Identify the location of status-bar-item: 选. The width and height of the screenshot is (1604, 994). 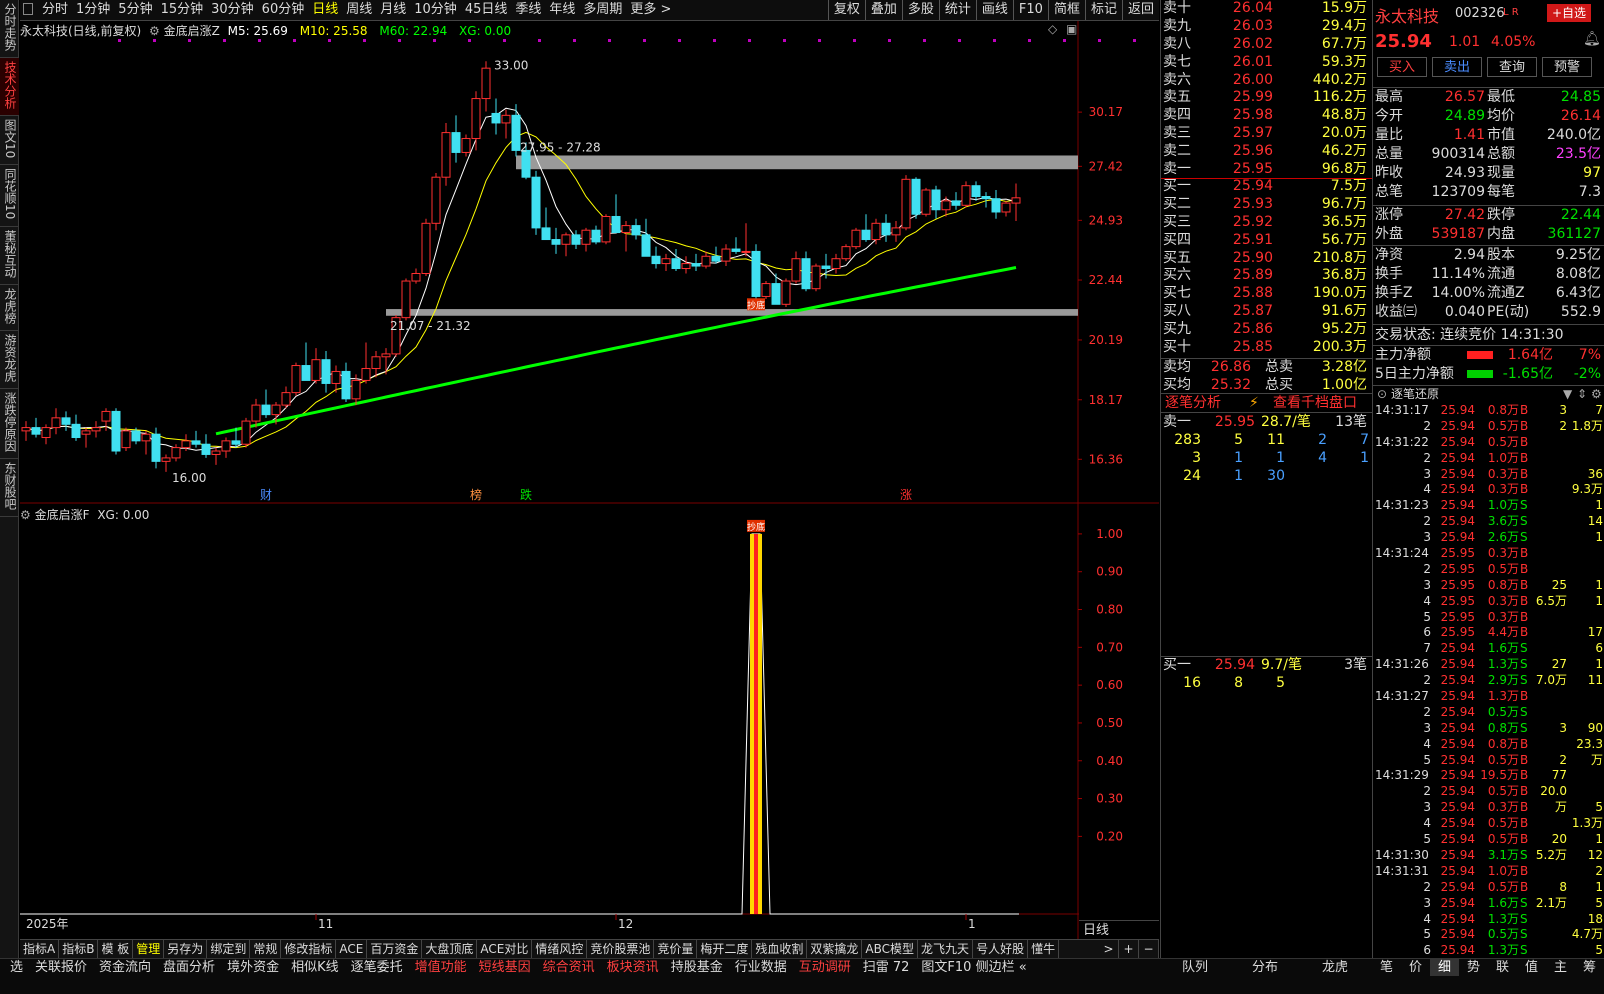
(16, 967).